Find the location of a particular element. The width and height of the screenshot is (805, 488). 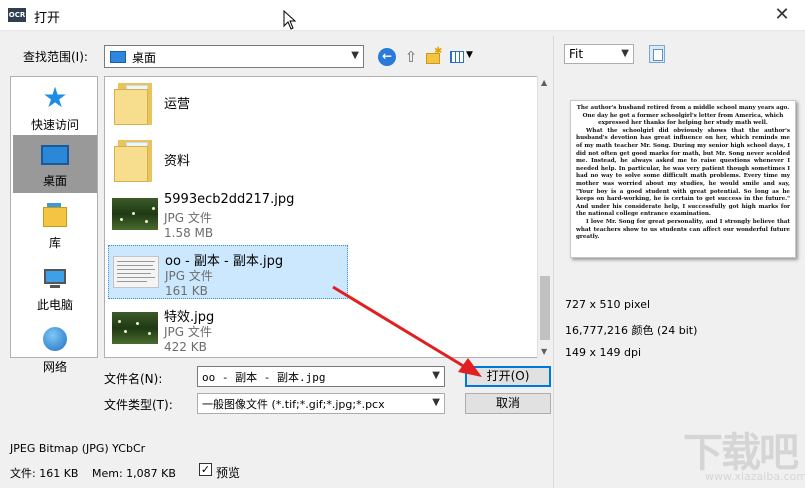

mouse-cursor-icon is located at coordinates (290, 20).